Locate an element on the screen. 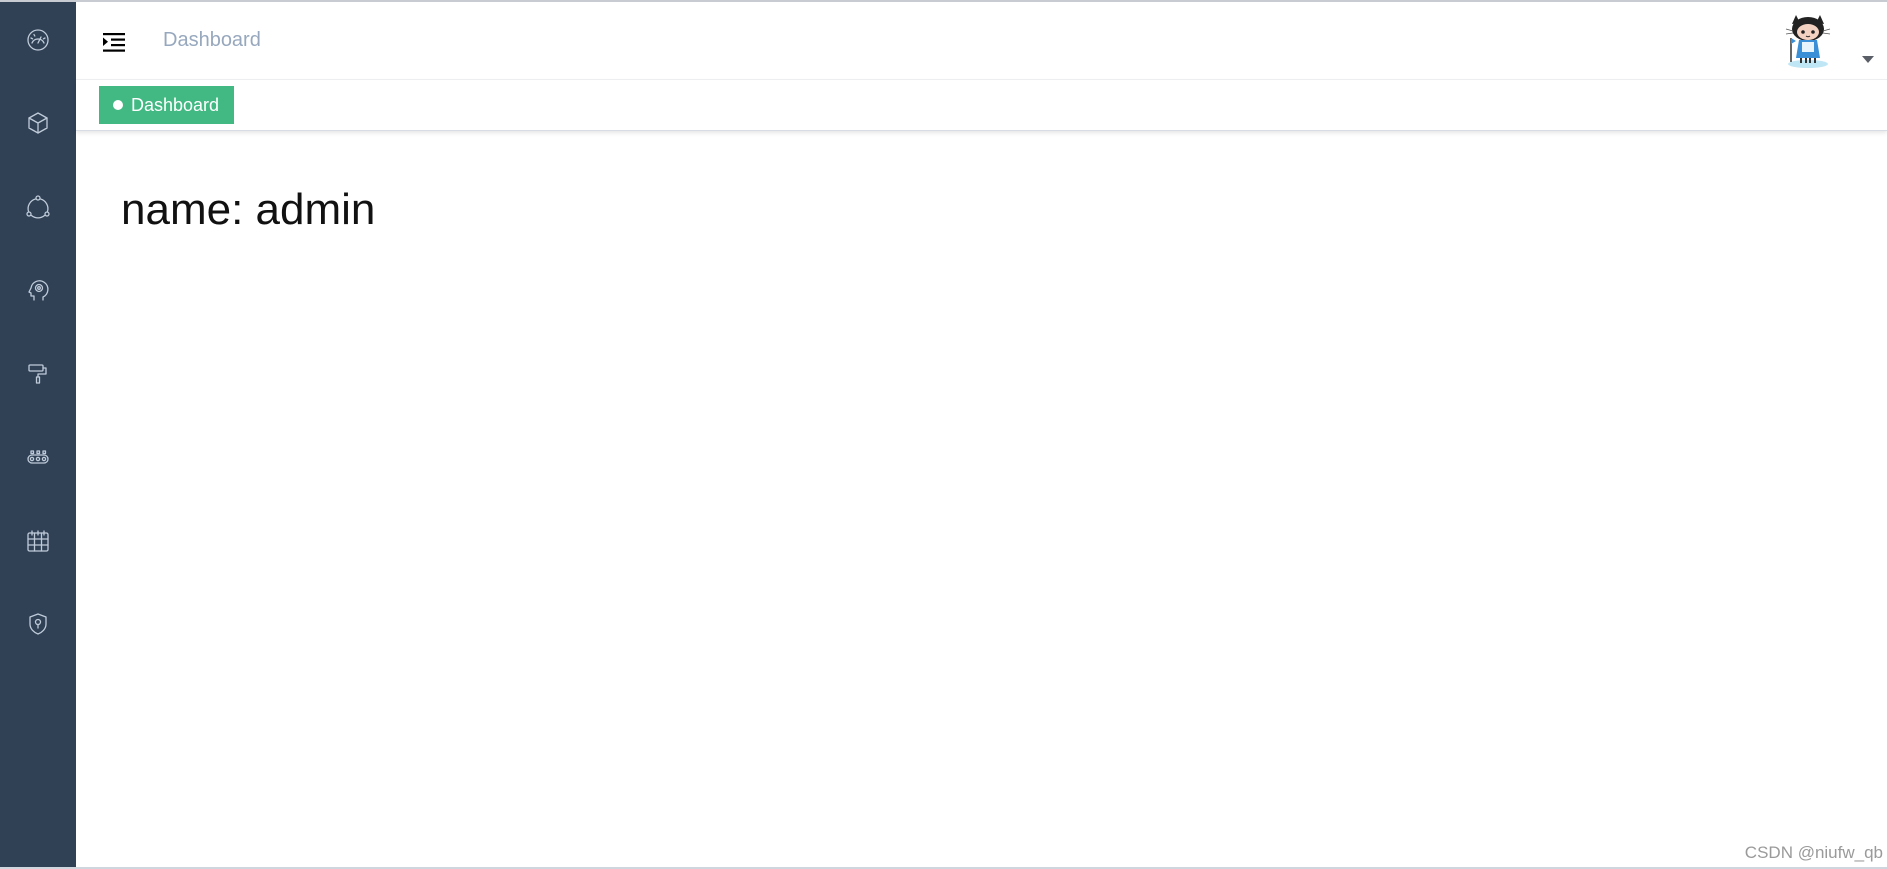 The width and height of the screenshot is (1887, 869). sidebar-item-component is located at coordinates (38, 123).